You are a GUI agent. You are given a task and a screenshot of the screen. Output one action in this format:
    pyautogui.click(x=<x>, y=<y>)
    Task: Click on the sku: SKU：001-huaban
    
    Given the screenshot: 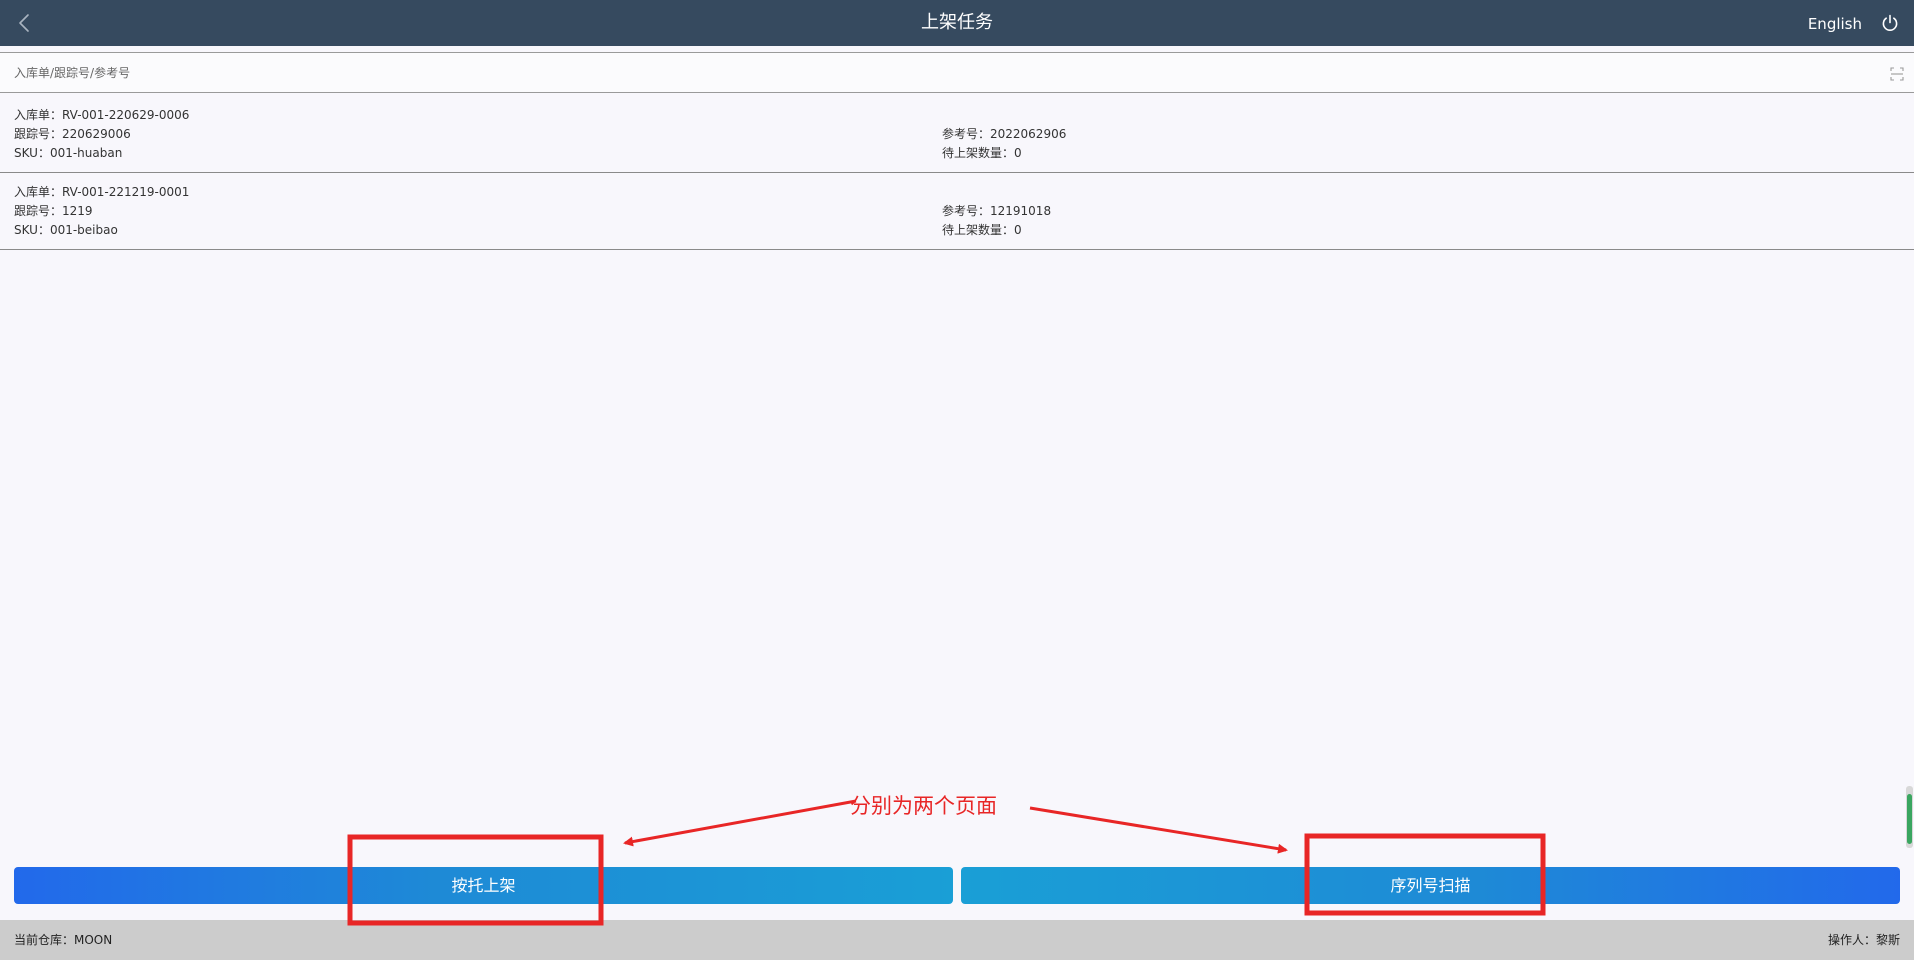 What is the action you would take?
    pyautogui.click(x=68, y=153)
    